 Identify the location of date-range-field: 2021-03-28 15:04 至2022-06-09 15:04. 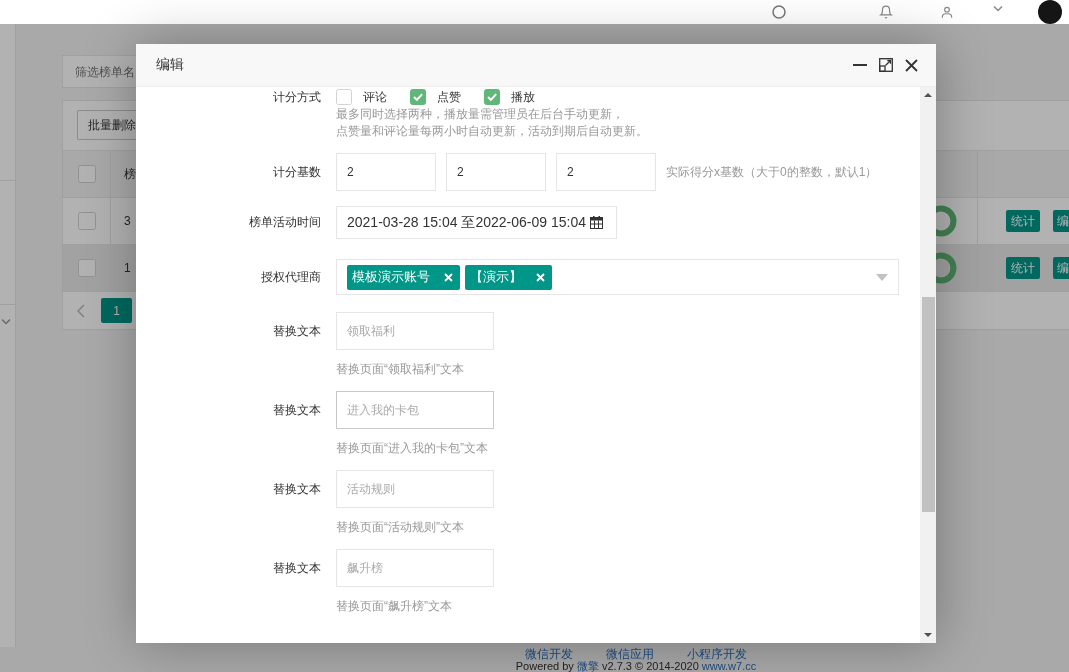
(476, 222).